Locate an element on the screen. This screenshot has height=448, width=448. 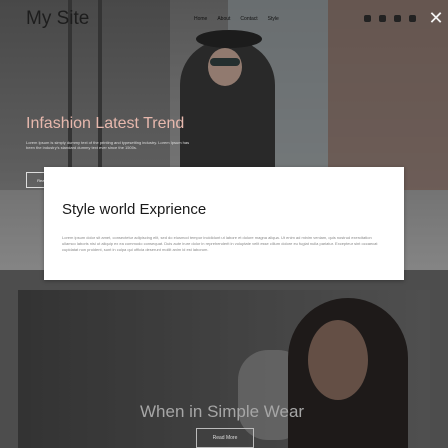
lower-heading: When in Simple Wear is located at coordinates (222, 411).